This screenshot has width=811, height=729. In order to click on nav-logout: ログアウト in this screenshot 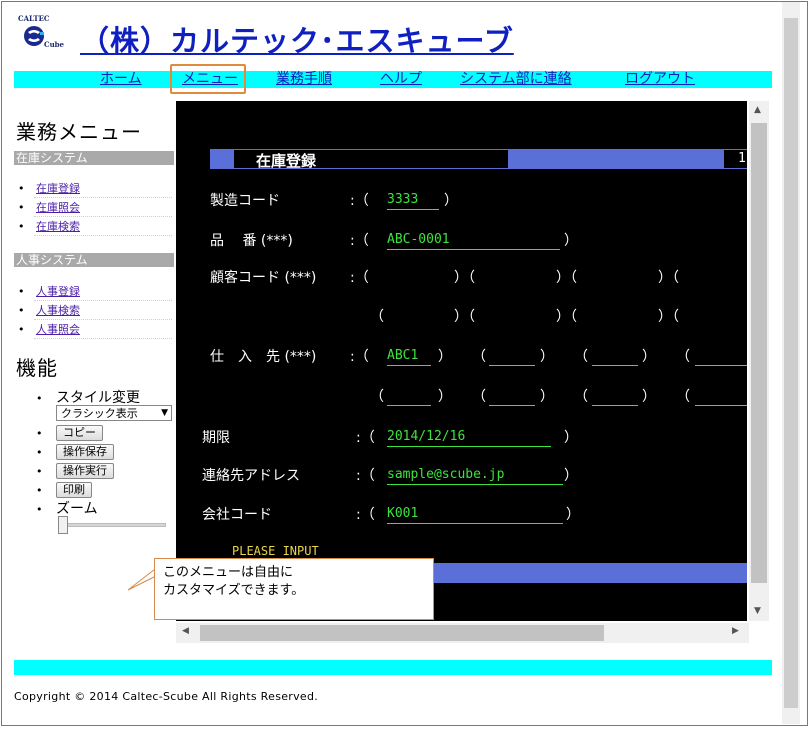, I will do `click(660, 79)`.